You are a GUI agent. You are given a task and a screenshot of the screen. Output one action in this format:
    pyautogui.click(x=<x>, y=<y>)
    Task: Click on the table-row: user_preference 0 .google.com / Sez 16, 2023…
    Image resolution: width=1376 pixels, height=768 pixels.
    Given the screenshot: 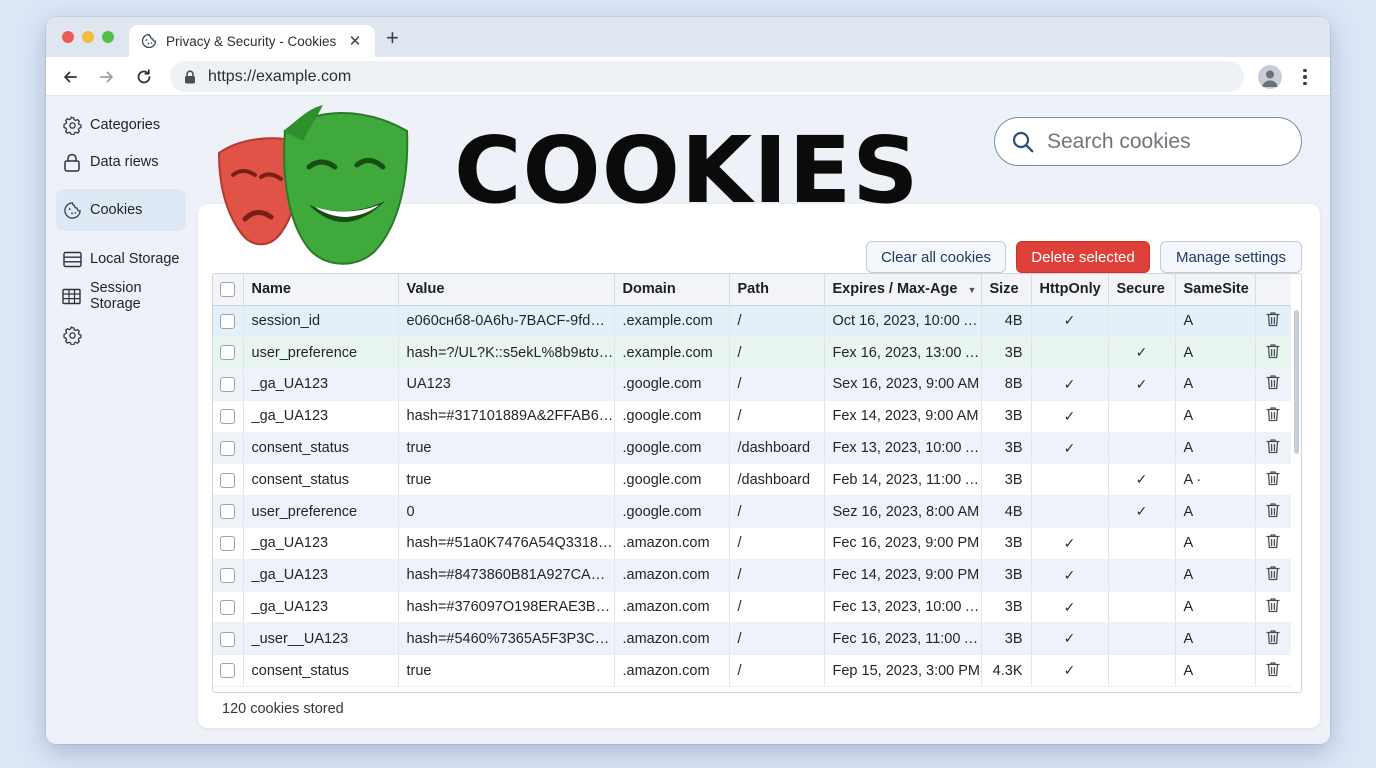 What is the action you would take?
    pyautogui.click(x=752, y=512)
    